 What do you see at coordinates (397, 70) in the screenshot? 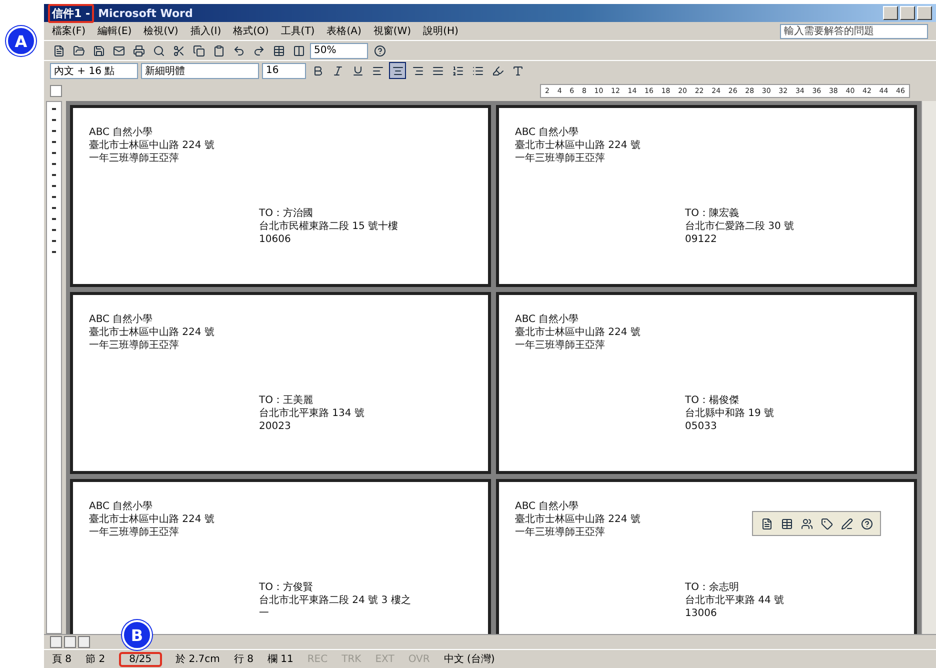
I see `align-icon` at bounding box center [397, 70].